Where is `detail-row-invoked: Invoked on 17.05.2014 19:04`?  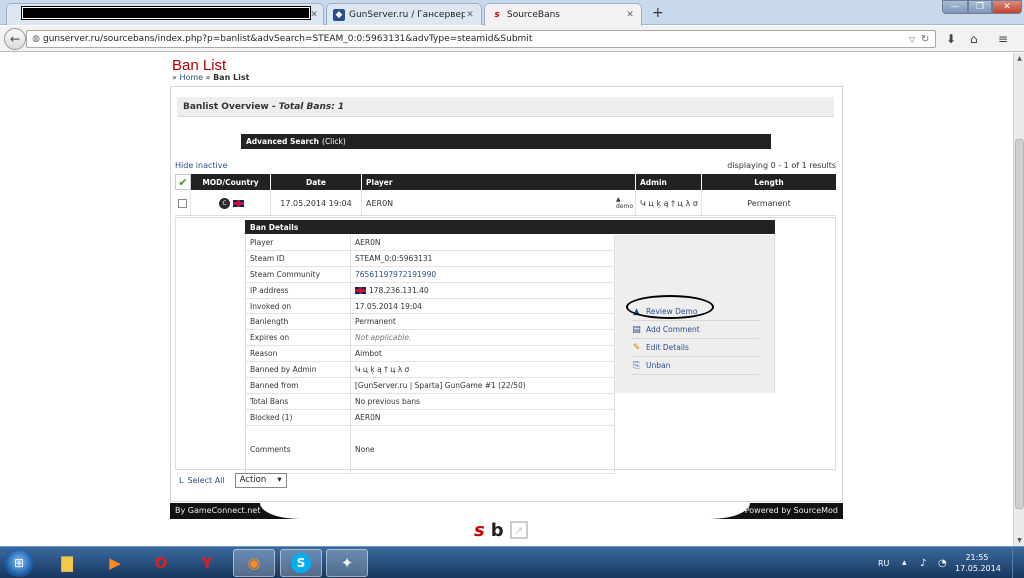 detail-row-invoked: Invoked on 17.05.2014 19:04 is located at coordinates (430, 306).